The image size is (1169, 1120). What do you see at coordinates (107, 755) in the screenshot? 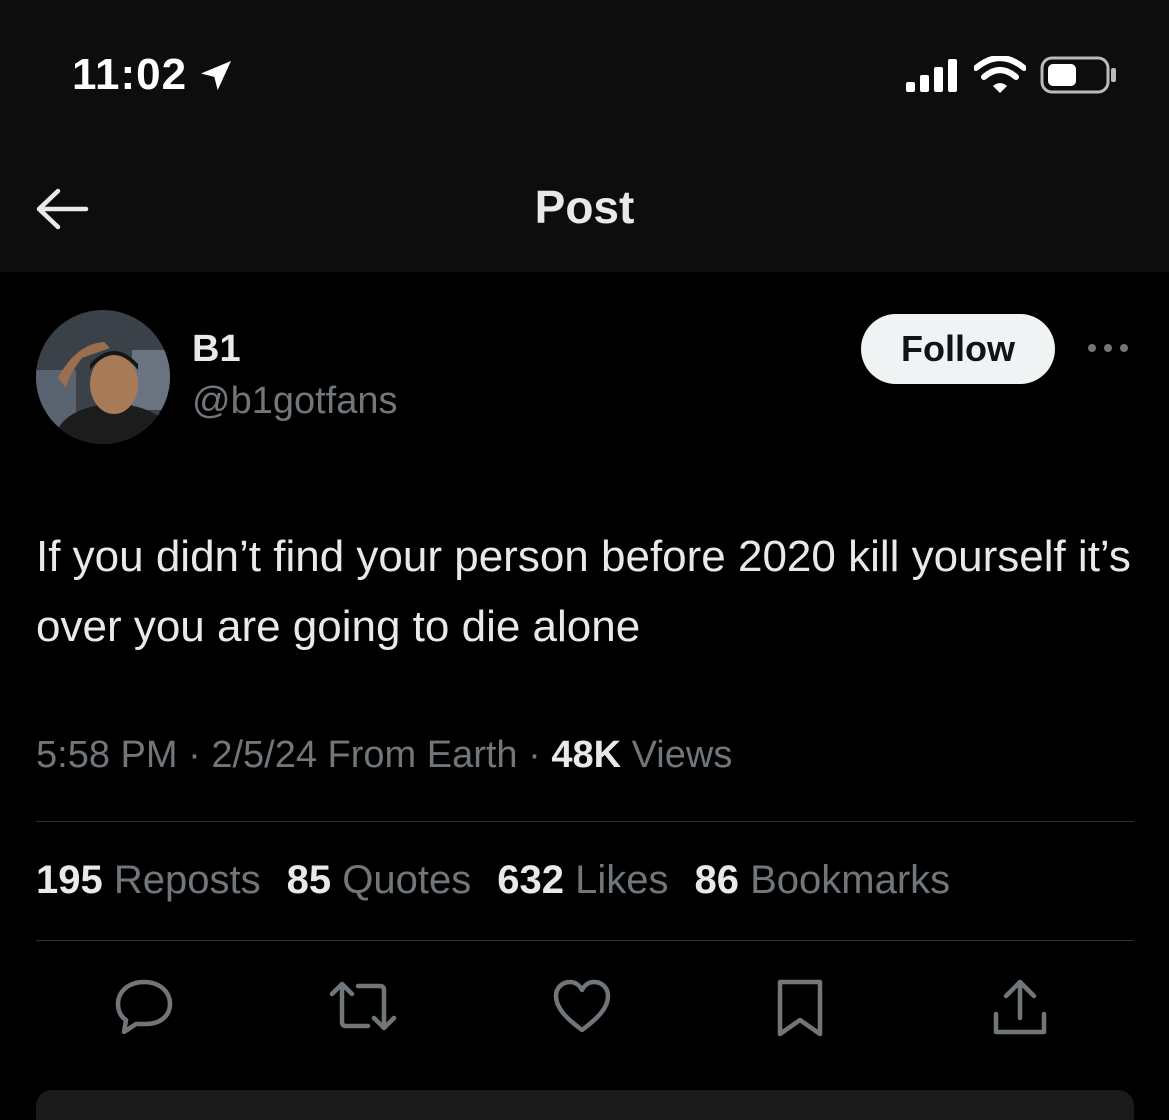
I see `post-time: 5:58 PM` at bounding box center [107, 755].